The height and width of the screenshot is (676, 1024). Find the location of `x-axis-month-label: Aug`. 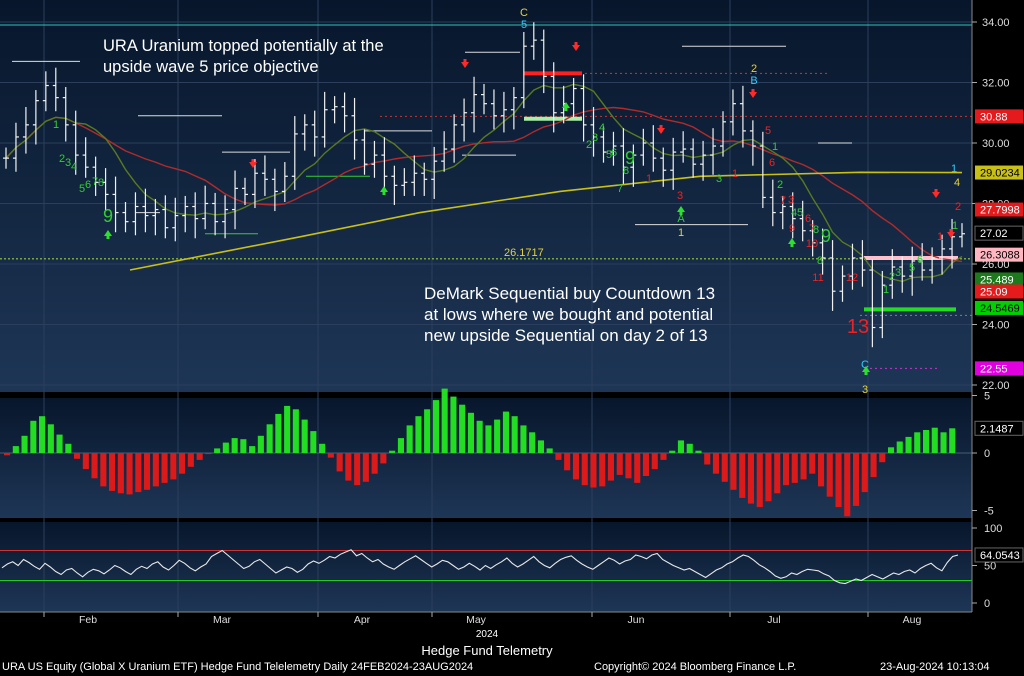

x-axis-month-label: Aug is located at coordinates (912, 620).